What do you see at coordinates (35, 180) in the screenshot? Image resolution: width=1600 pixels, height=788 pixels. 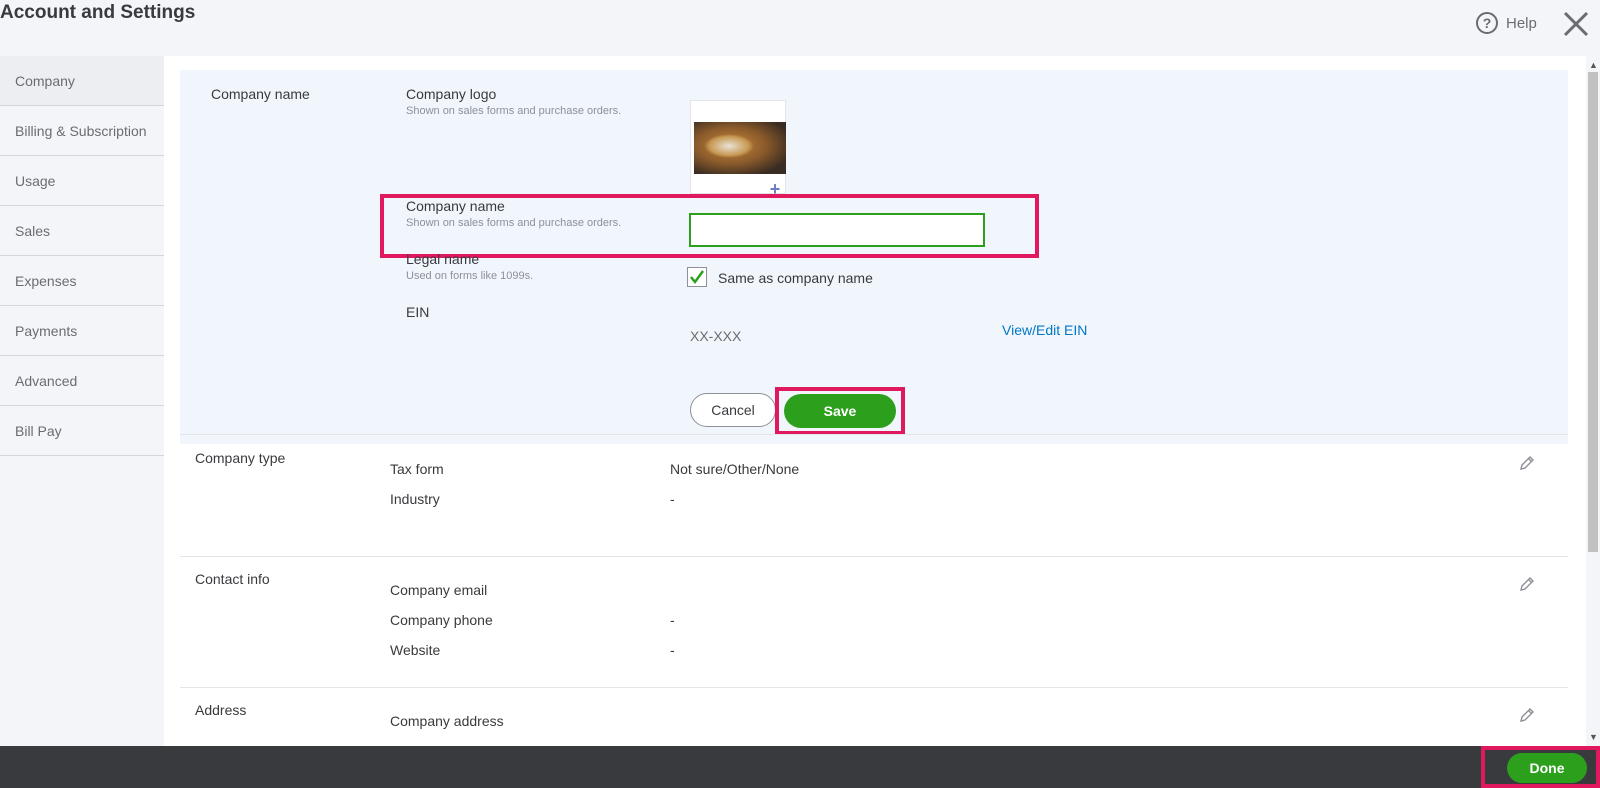 I see `sidebar-item-label: Usage` at bounding box center [35, 180].